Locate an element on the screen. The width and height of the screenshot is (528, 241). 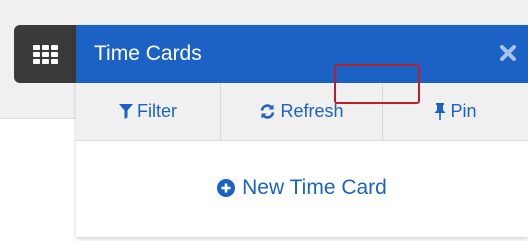
panel-title: Time Cards is located at coordinates (148, 53).